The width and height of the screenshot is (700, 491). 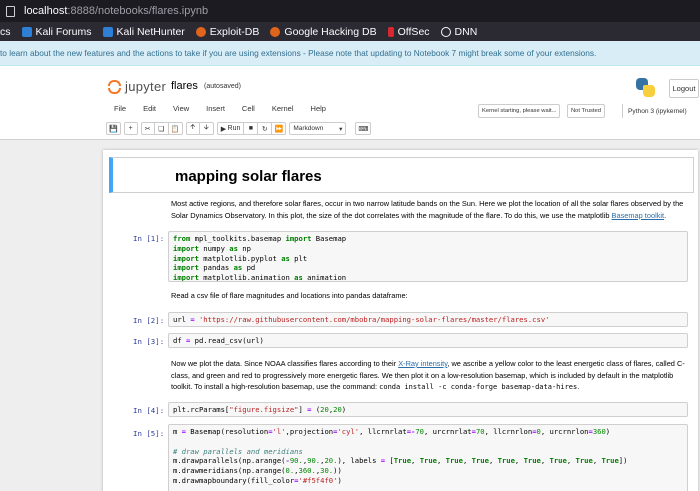 What do you see at coordinates (161, 128) in the screenshot?
I see `copy-icon: ❏` at bounding box center [161, 128].